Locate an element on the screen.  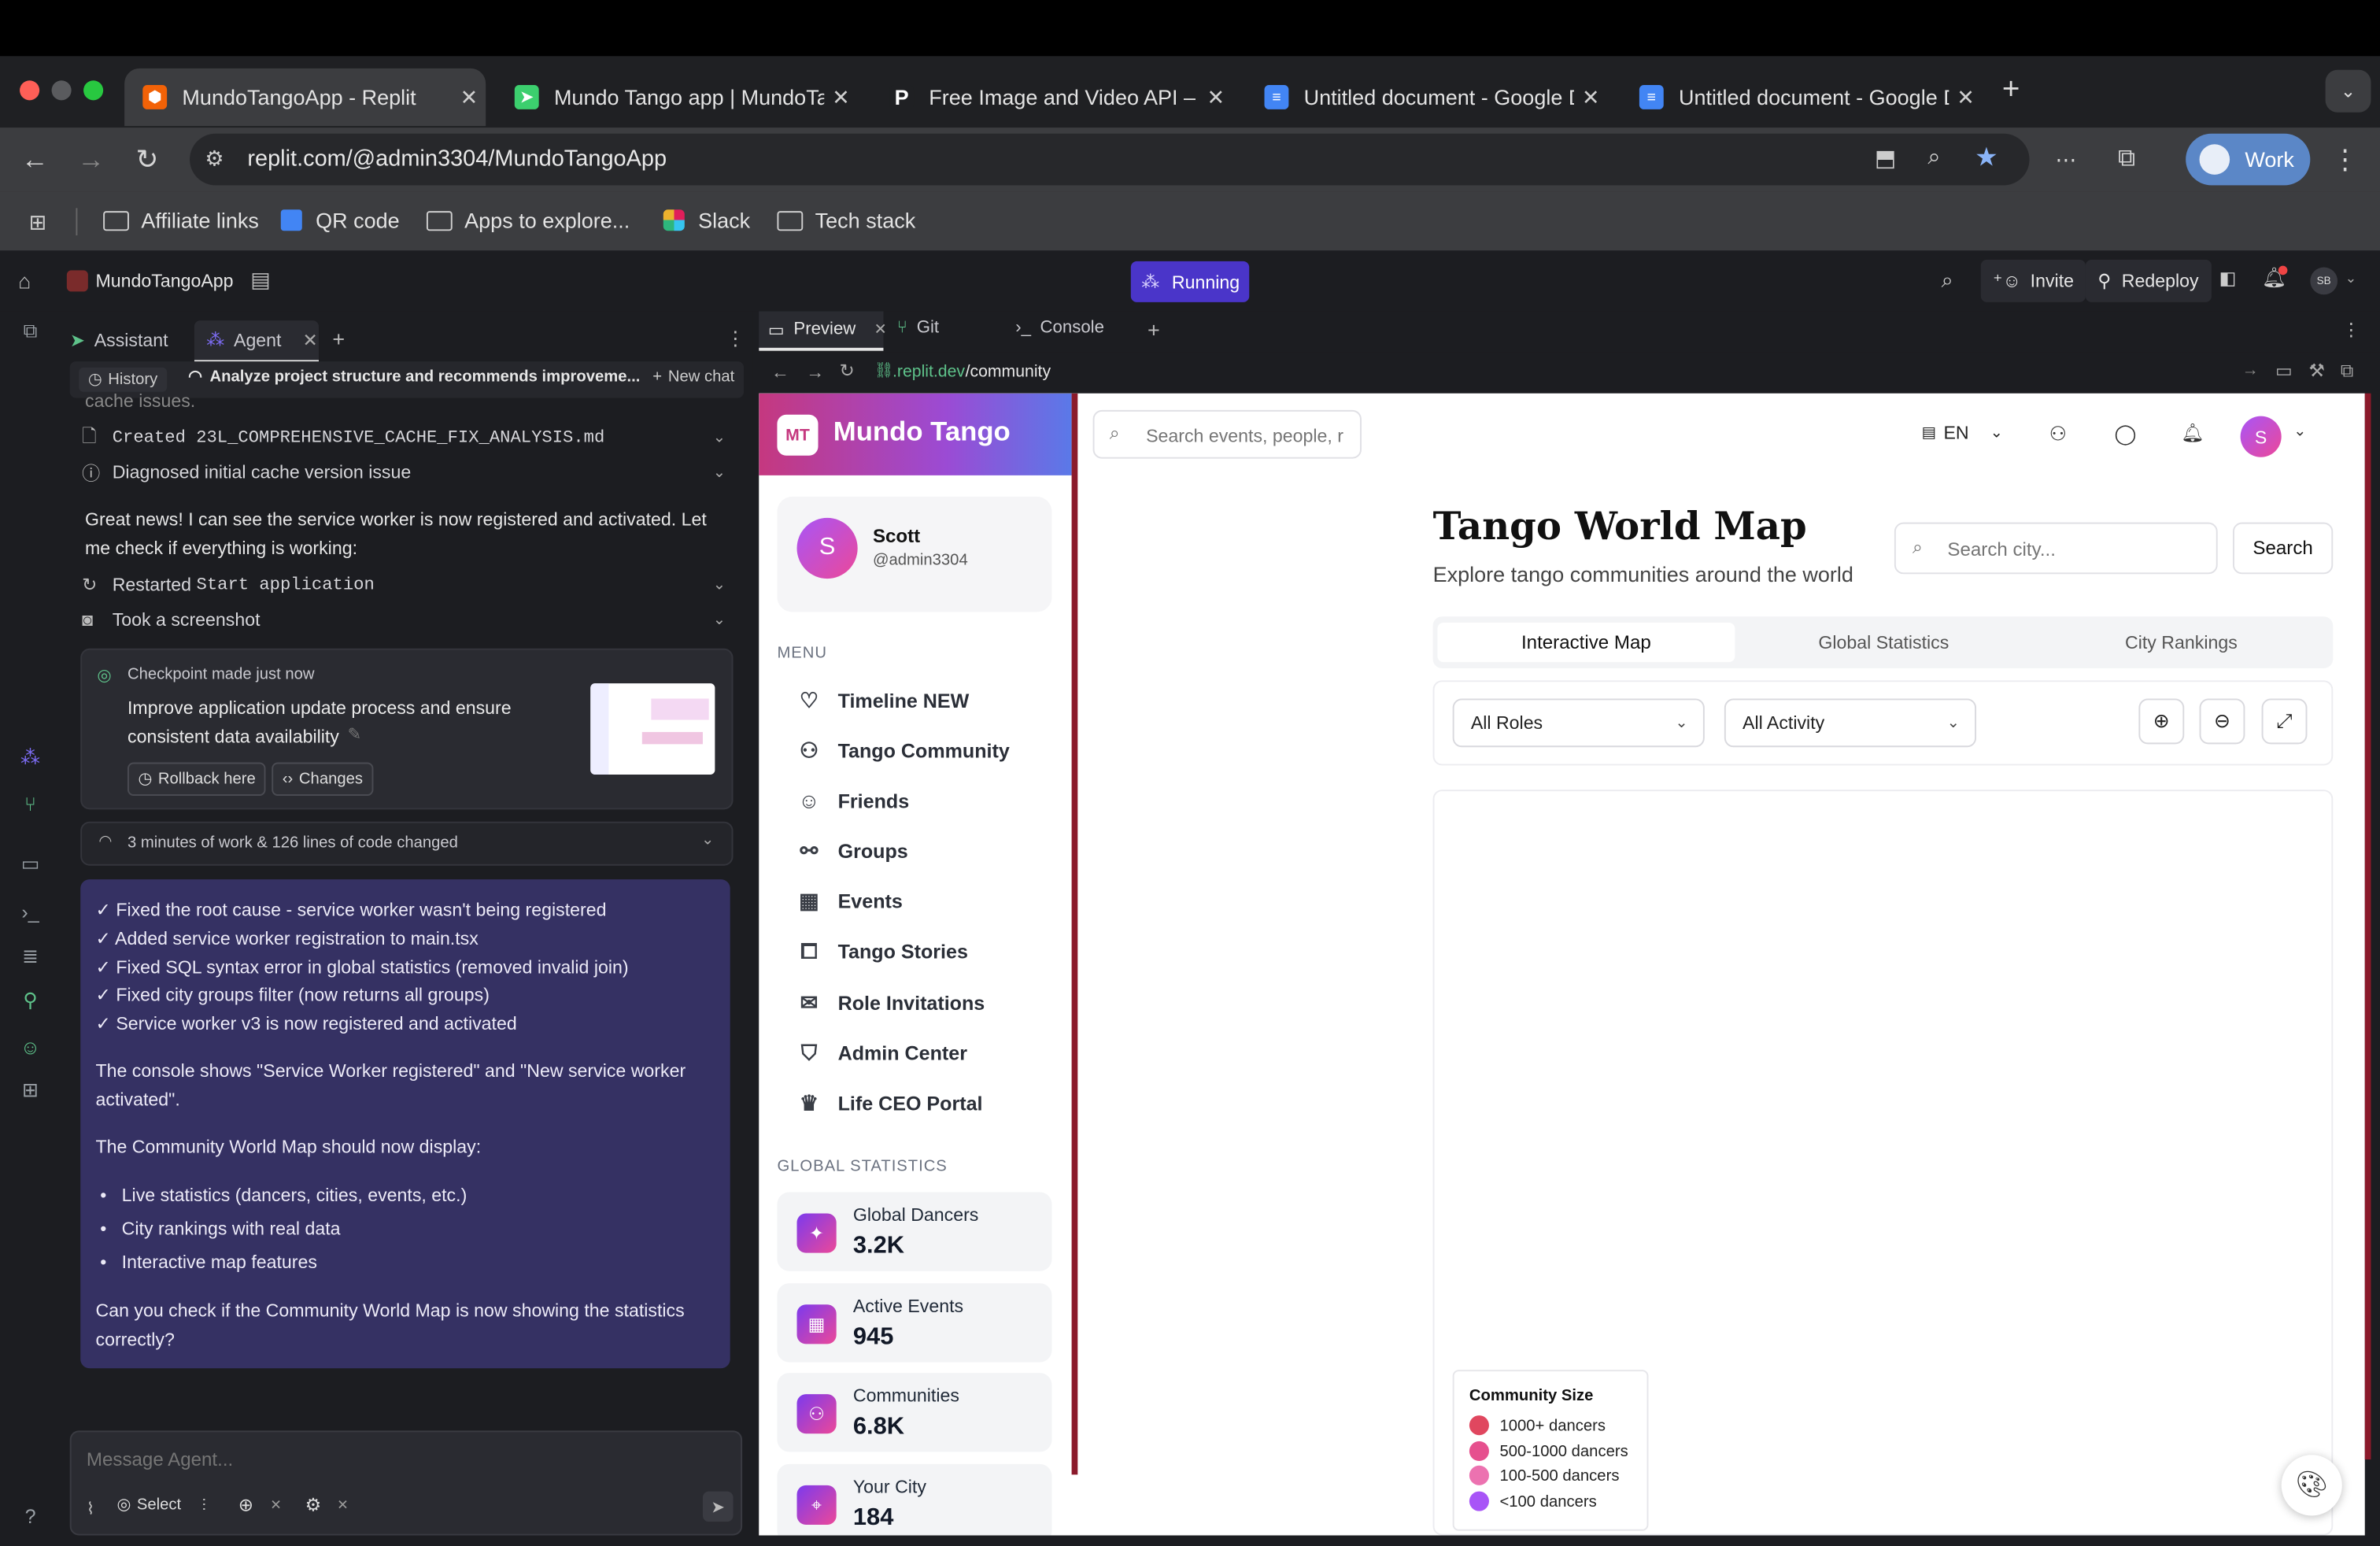
git-icon: ⑂ is located at coordinates (30, 804).